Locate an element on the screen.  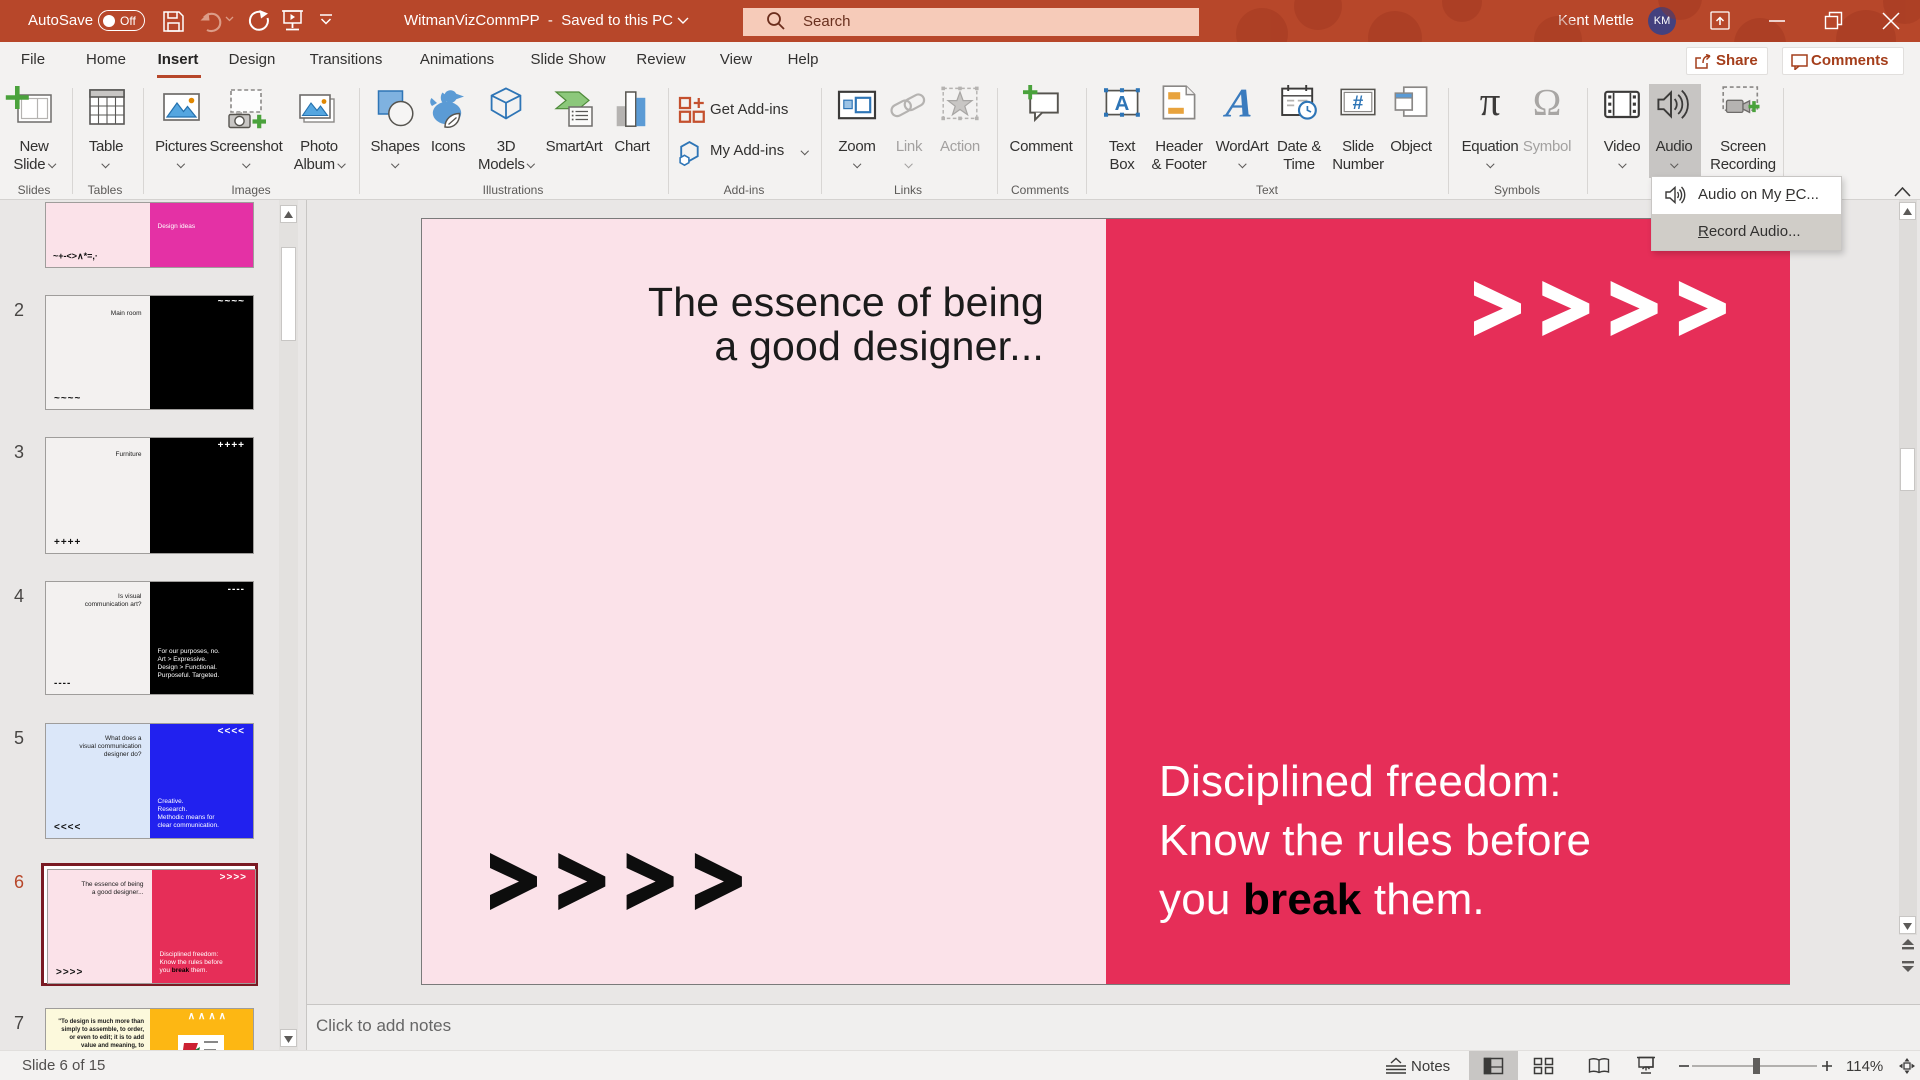
svg-text: Ω is located at coordinates (1547, 103).